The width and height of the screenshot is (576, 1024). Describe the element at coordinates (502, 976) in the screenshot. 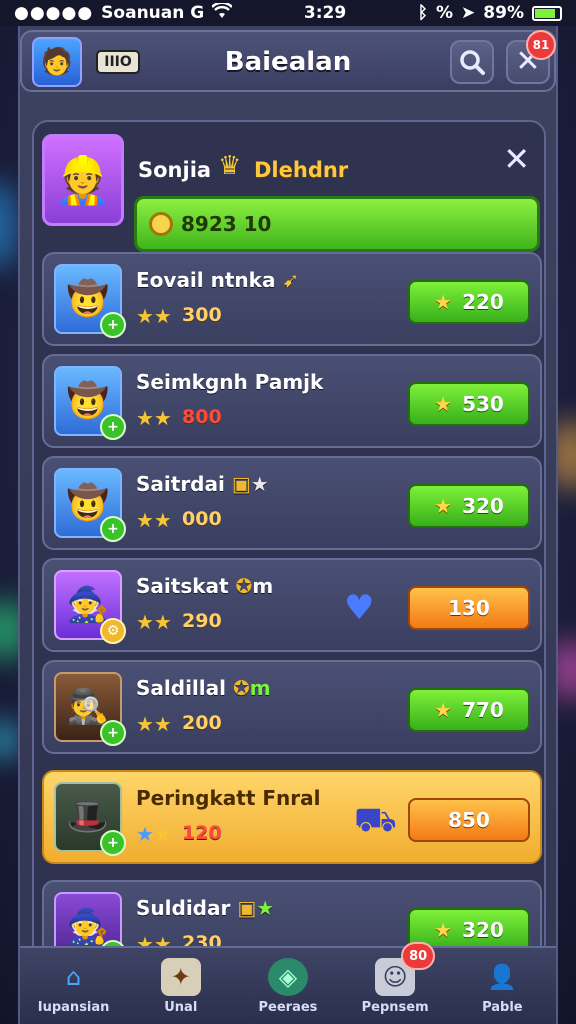

I see `profile-icon: 👤` at that location.